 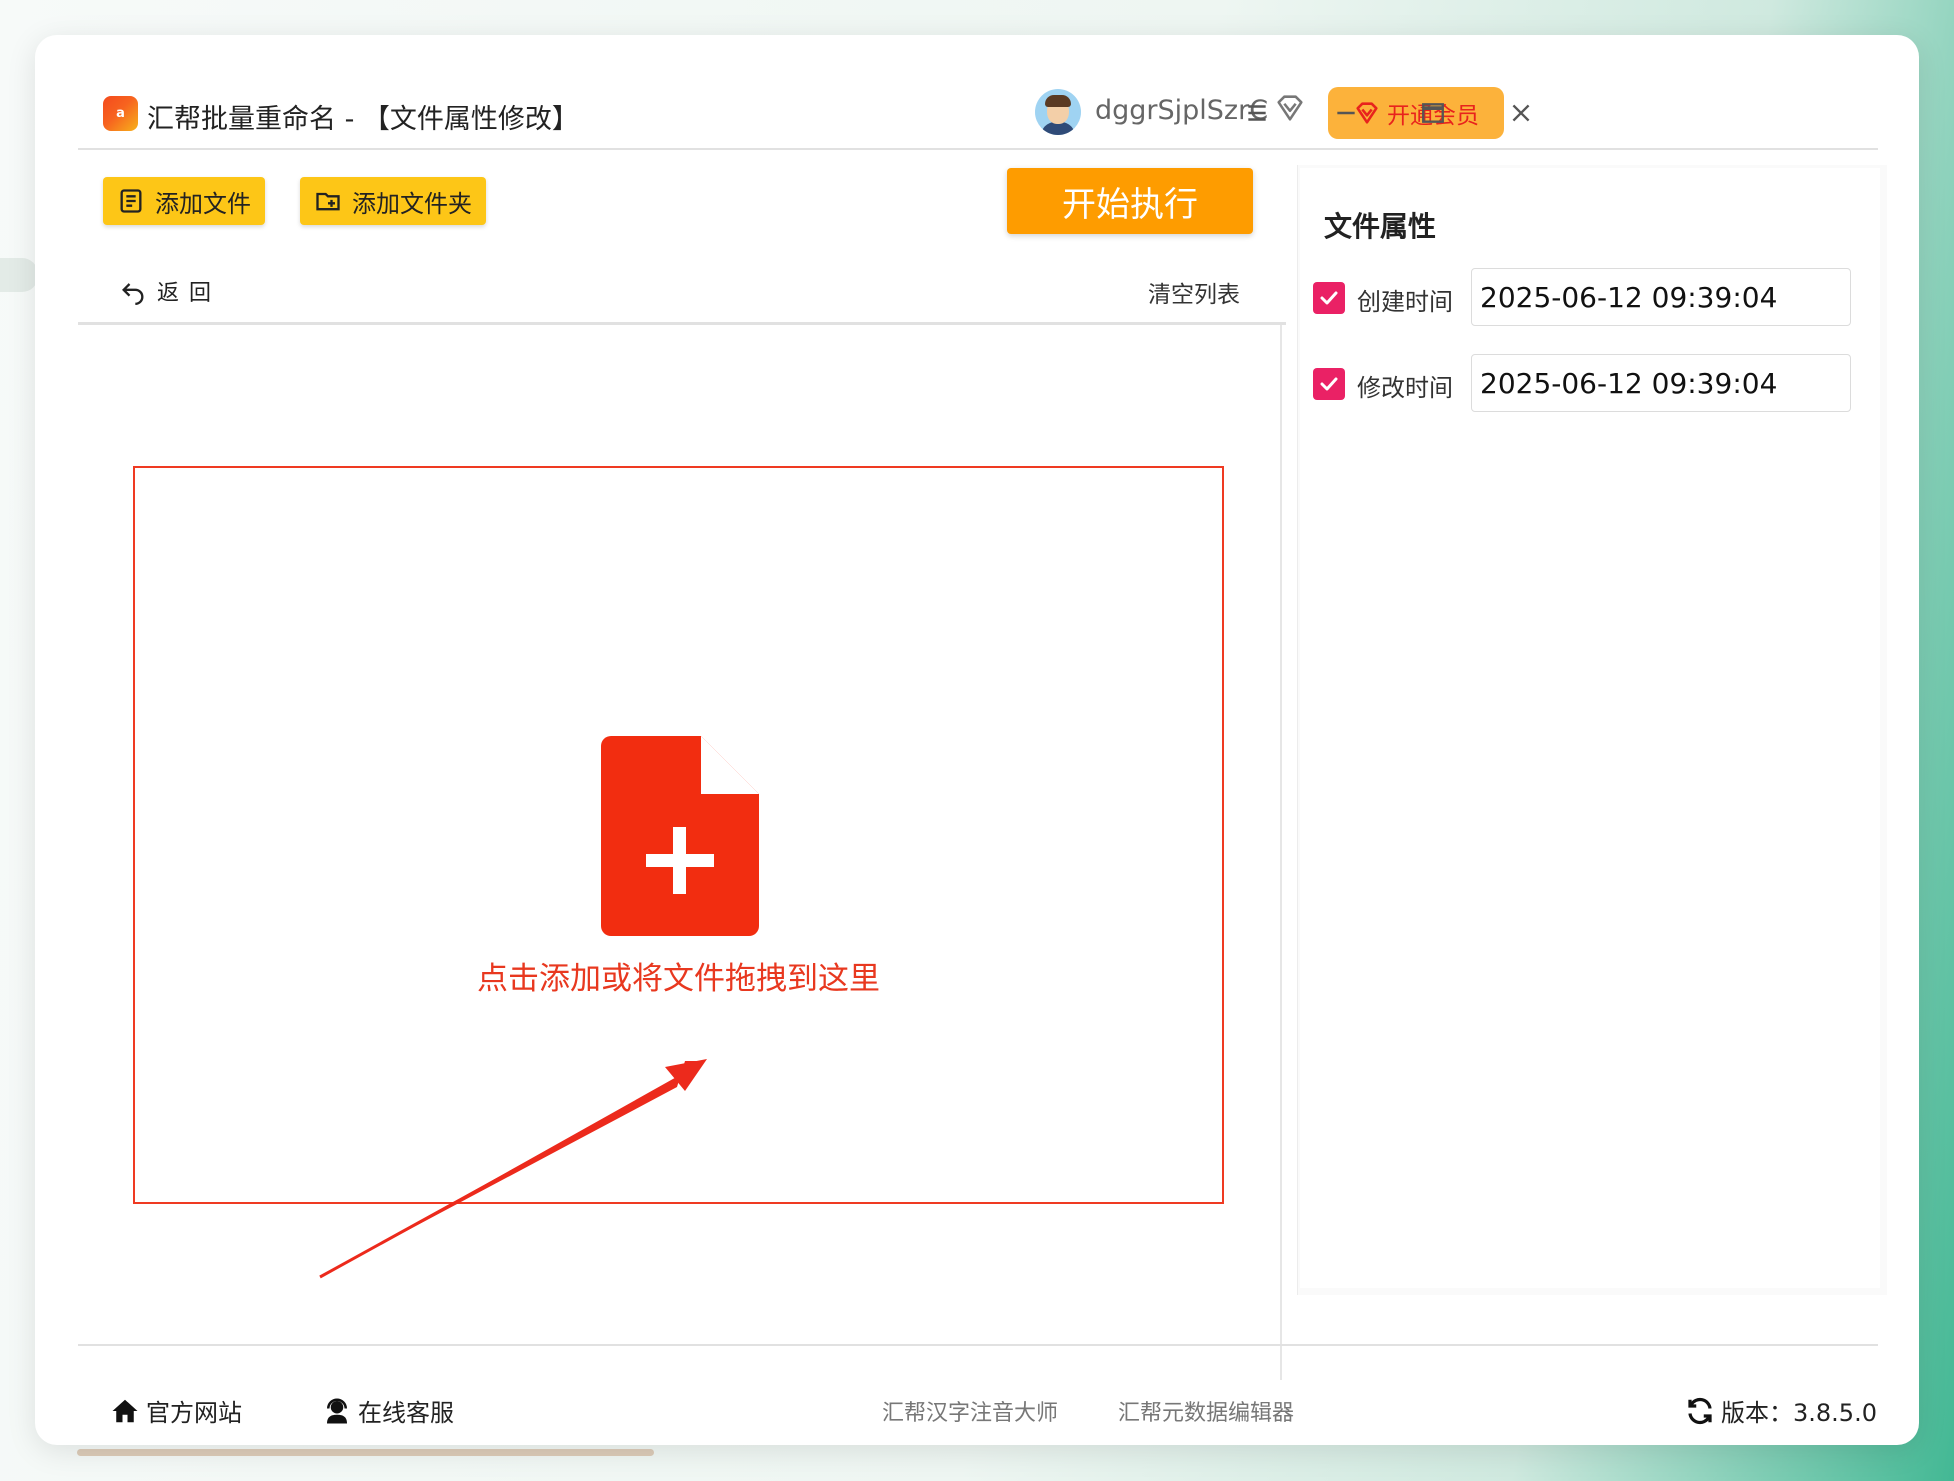 What do you see at coordinates (1661, 383) in the screenshot?
I see `modified-time-input` at bounding box center [1661, 383].